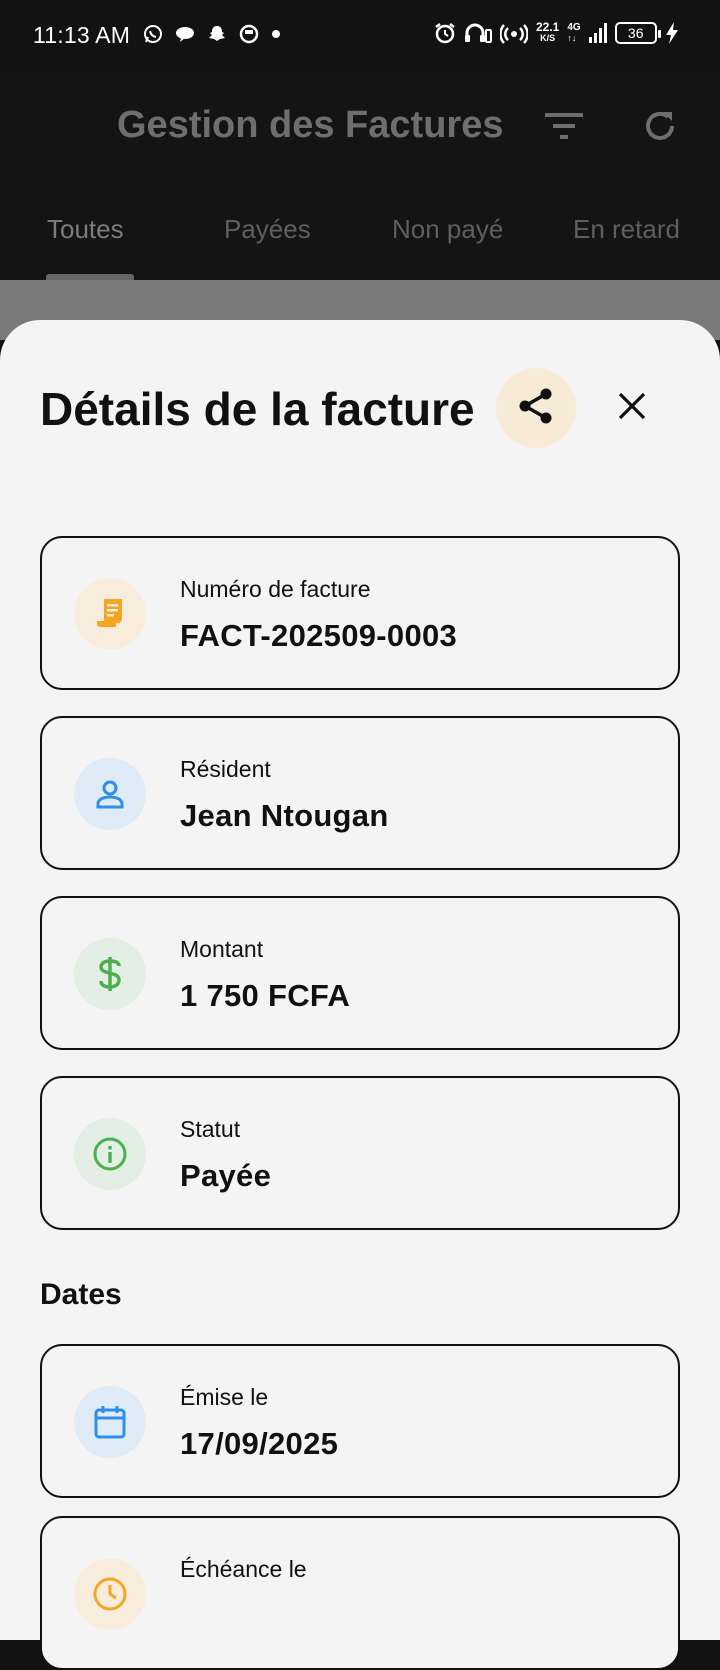 The width and height of the screenshot is (720, 1670). Describe the element at coordinates (224, 1397) in the screenshot. I see `card-label: Émise le` at that location.